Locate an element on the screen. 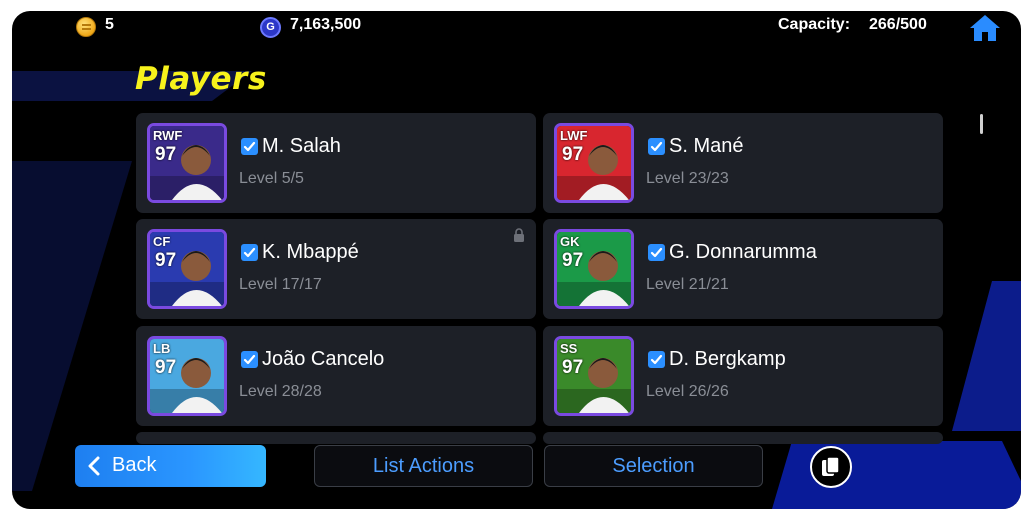 The width and height of the screenshot is (1033, 517). list-actions-button: List Actions is located at coordinates (423, 466).